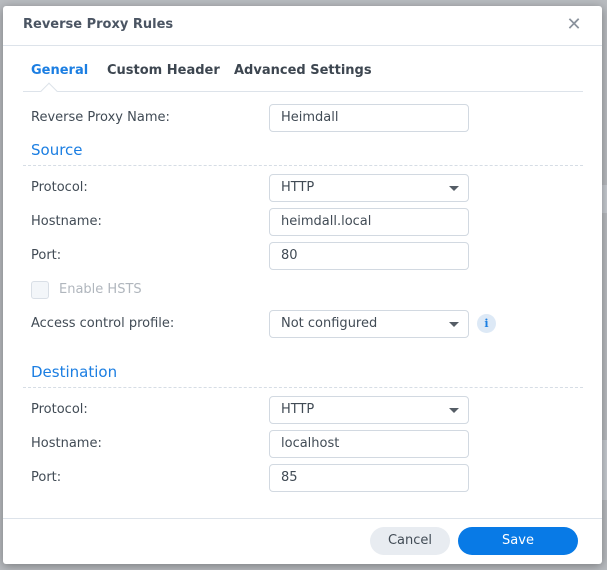 This screenshot has width=607, height=570. Describe the element at coordinates (298, 187) in the screenshot. I see `source-protocol-value: HTTP` at that location.